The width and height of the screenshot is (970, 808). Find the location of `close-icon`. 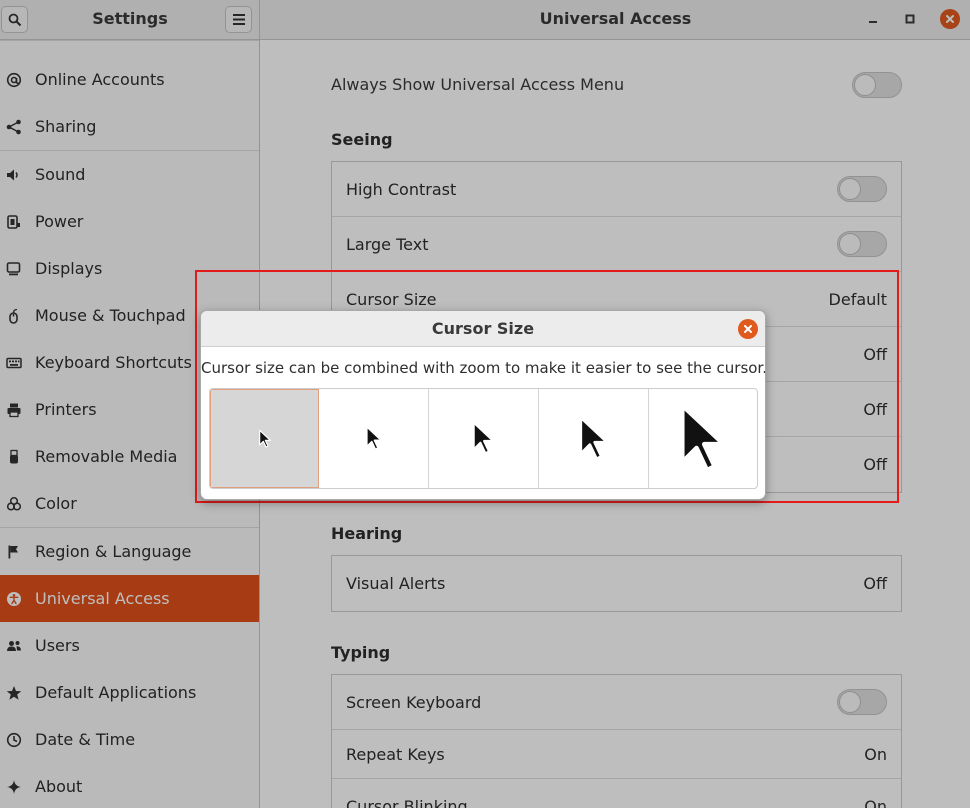

close-icon is located at coordinates (748, 329).